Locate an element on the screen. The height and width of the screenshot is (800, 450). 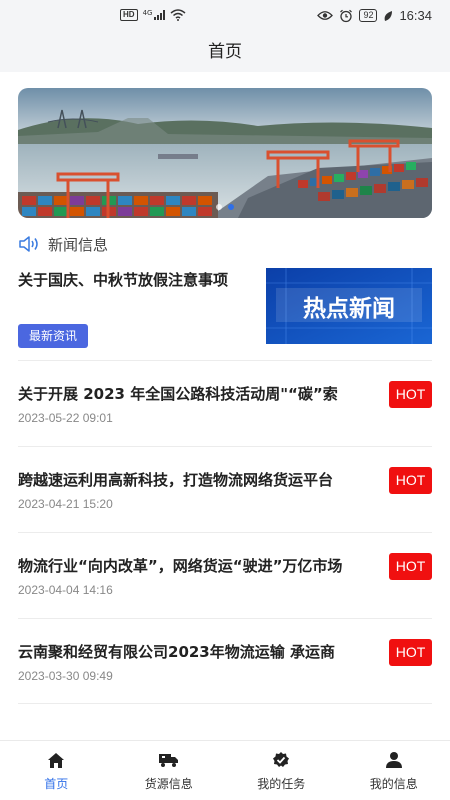
speaker-icon is located at coordinates (28, 244).